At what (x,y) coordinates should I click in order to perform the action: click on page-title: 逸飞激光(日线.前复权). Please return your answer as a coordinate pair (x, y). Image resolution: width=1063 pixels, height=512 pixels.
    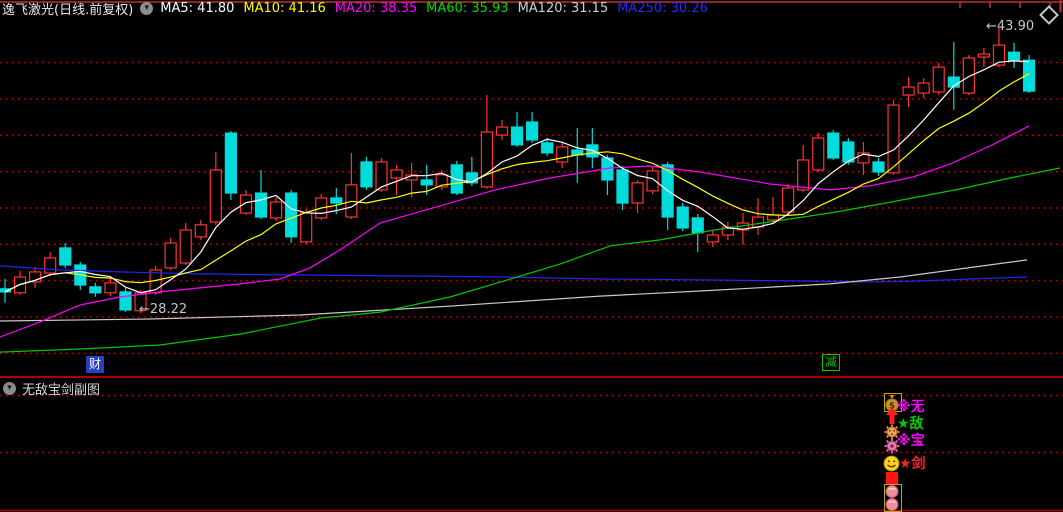
    Looking at the image, I should click on (68, 10).